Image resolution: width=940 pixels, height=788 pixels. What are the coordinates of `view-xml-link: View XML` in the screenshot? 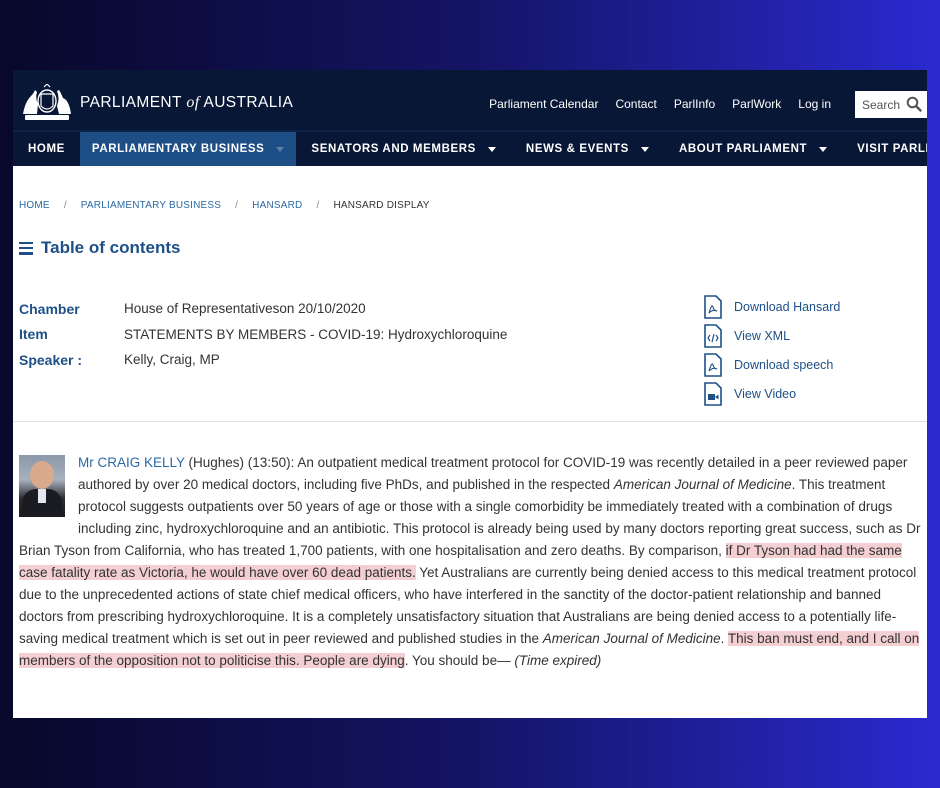 It's located at (771, 335).